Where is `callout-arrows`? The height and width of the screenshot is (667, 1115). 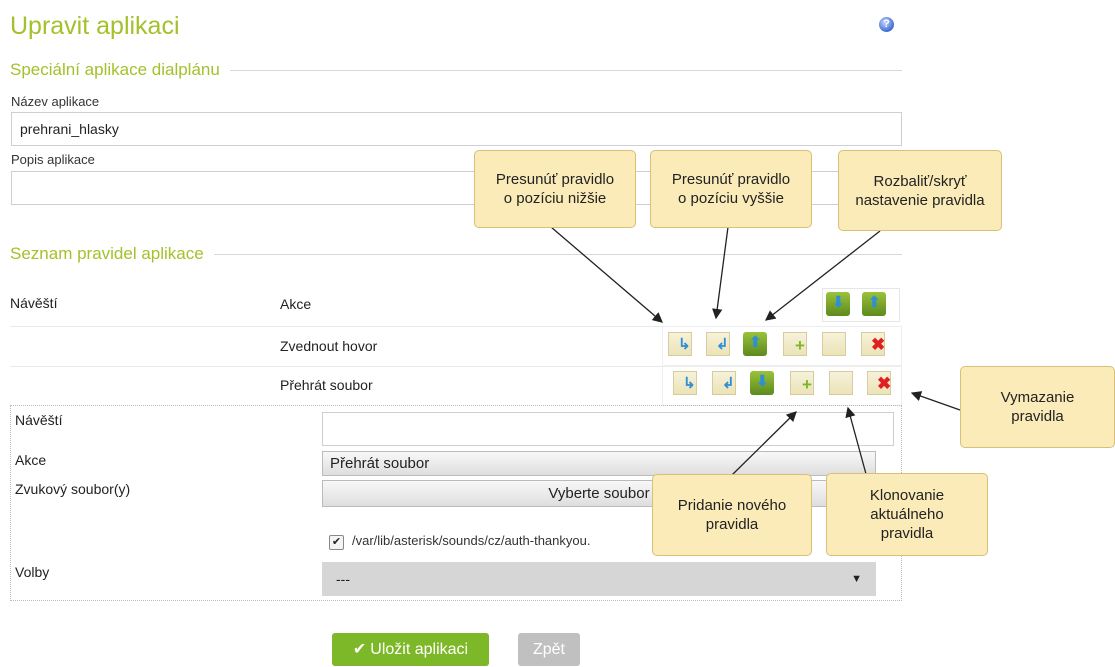 callout-arrows is located at coordinates (755, 351).